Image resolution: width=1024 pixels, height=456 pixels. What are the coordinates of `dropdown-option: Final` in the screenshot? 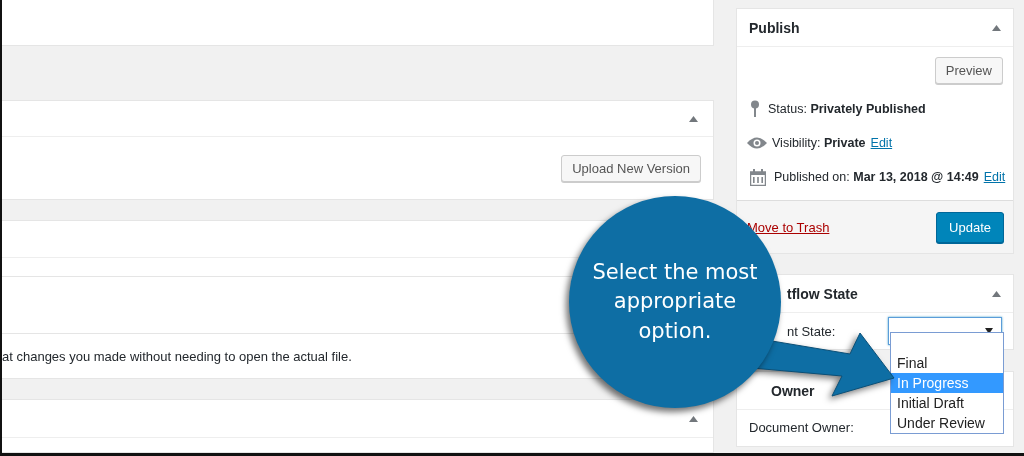 It's located at (947, 363).